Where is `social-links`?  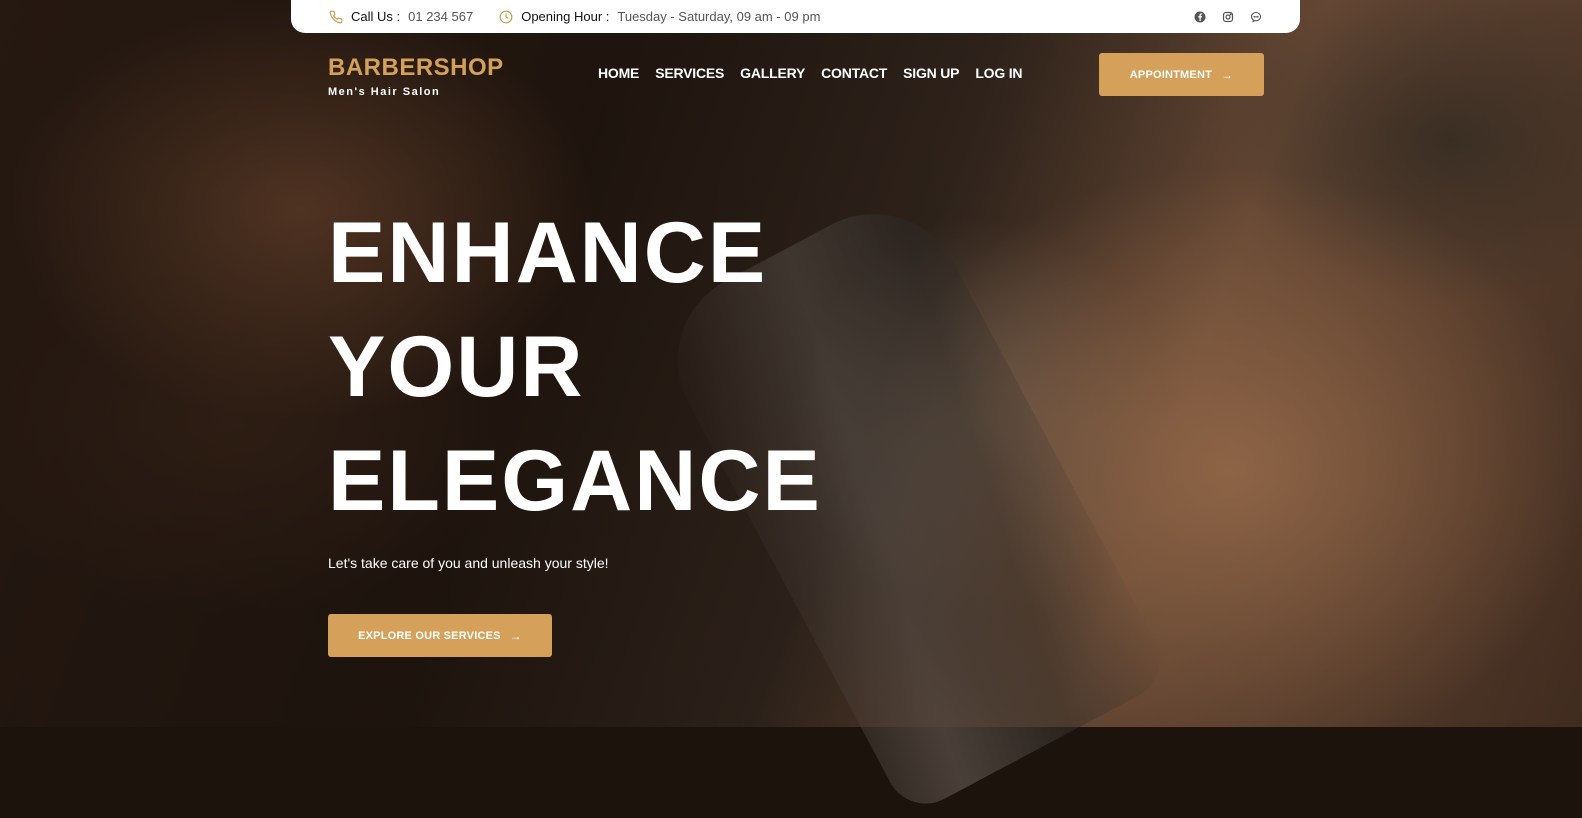 social-links is located at coordinates (1228, 17).